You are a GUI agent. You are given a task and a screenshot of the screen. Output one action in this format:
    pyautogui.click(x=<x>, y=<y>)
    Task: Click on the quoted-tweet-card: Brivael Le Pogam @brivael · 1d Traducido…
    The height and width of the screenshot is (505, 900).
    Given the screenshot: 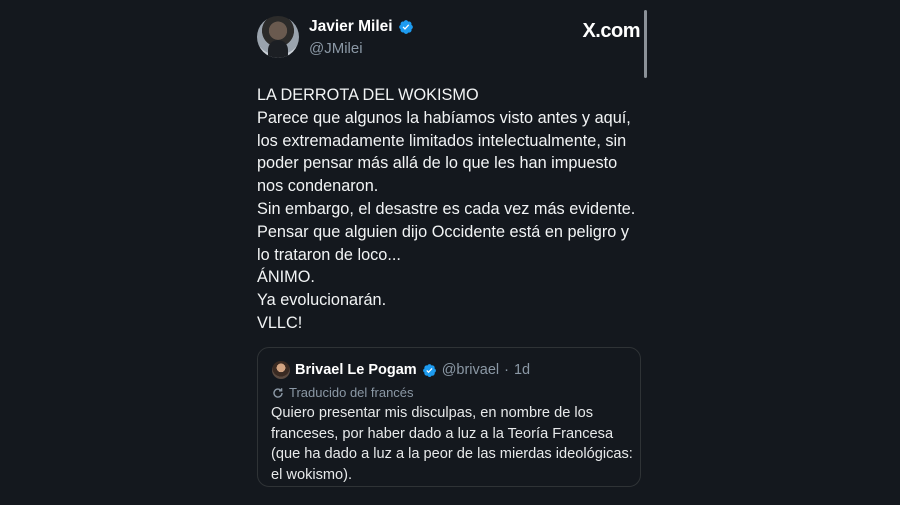 What is the action you would take?
    pyautogui.click(x=449, y=417)
    